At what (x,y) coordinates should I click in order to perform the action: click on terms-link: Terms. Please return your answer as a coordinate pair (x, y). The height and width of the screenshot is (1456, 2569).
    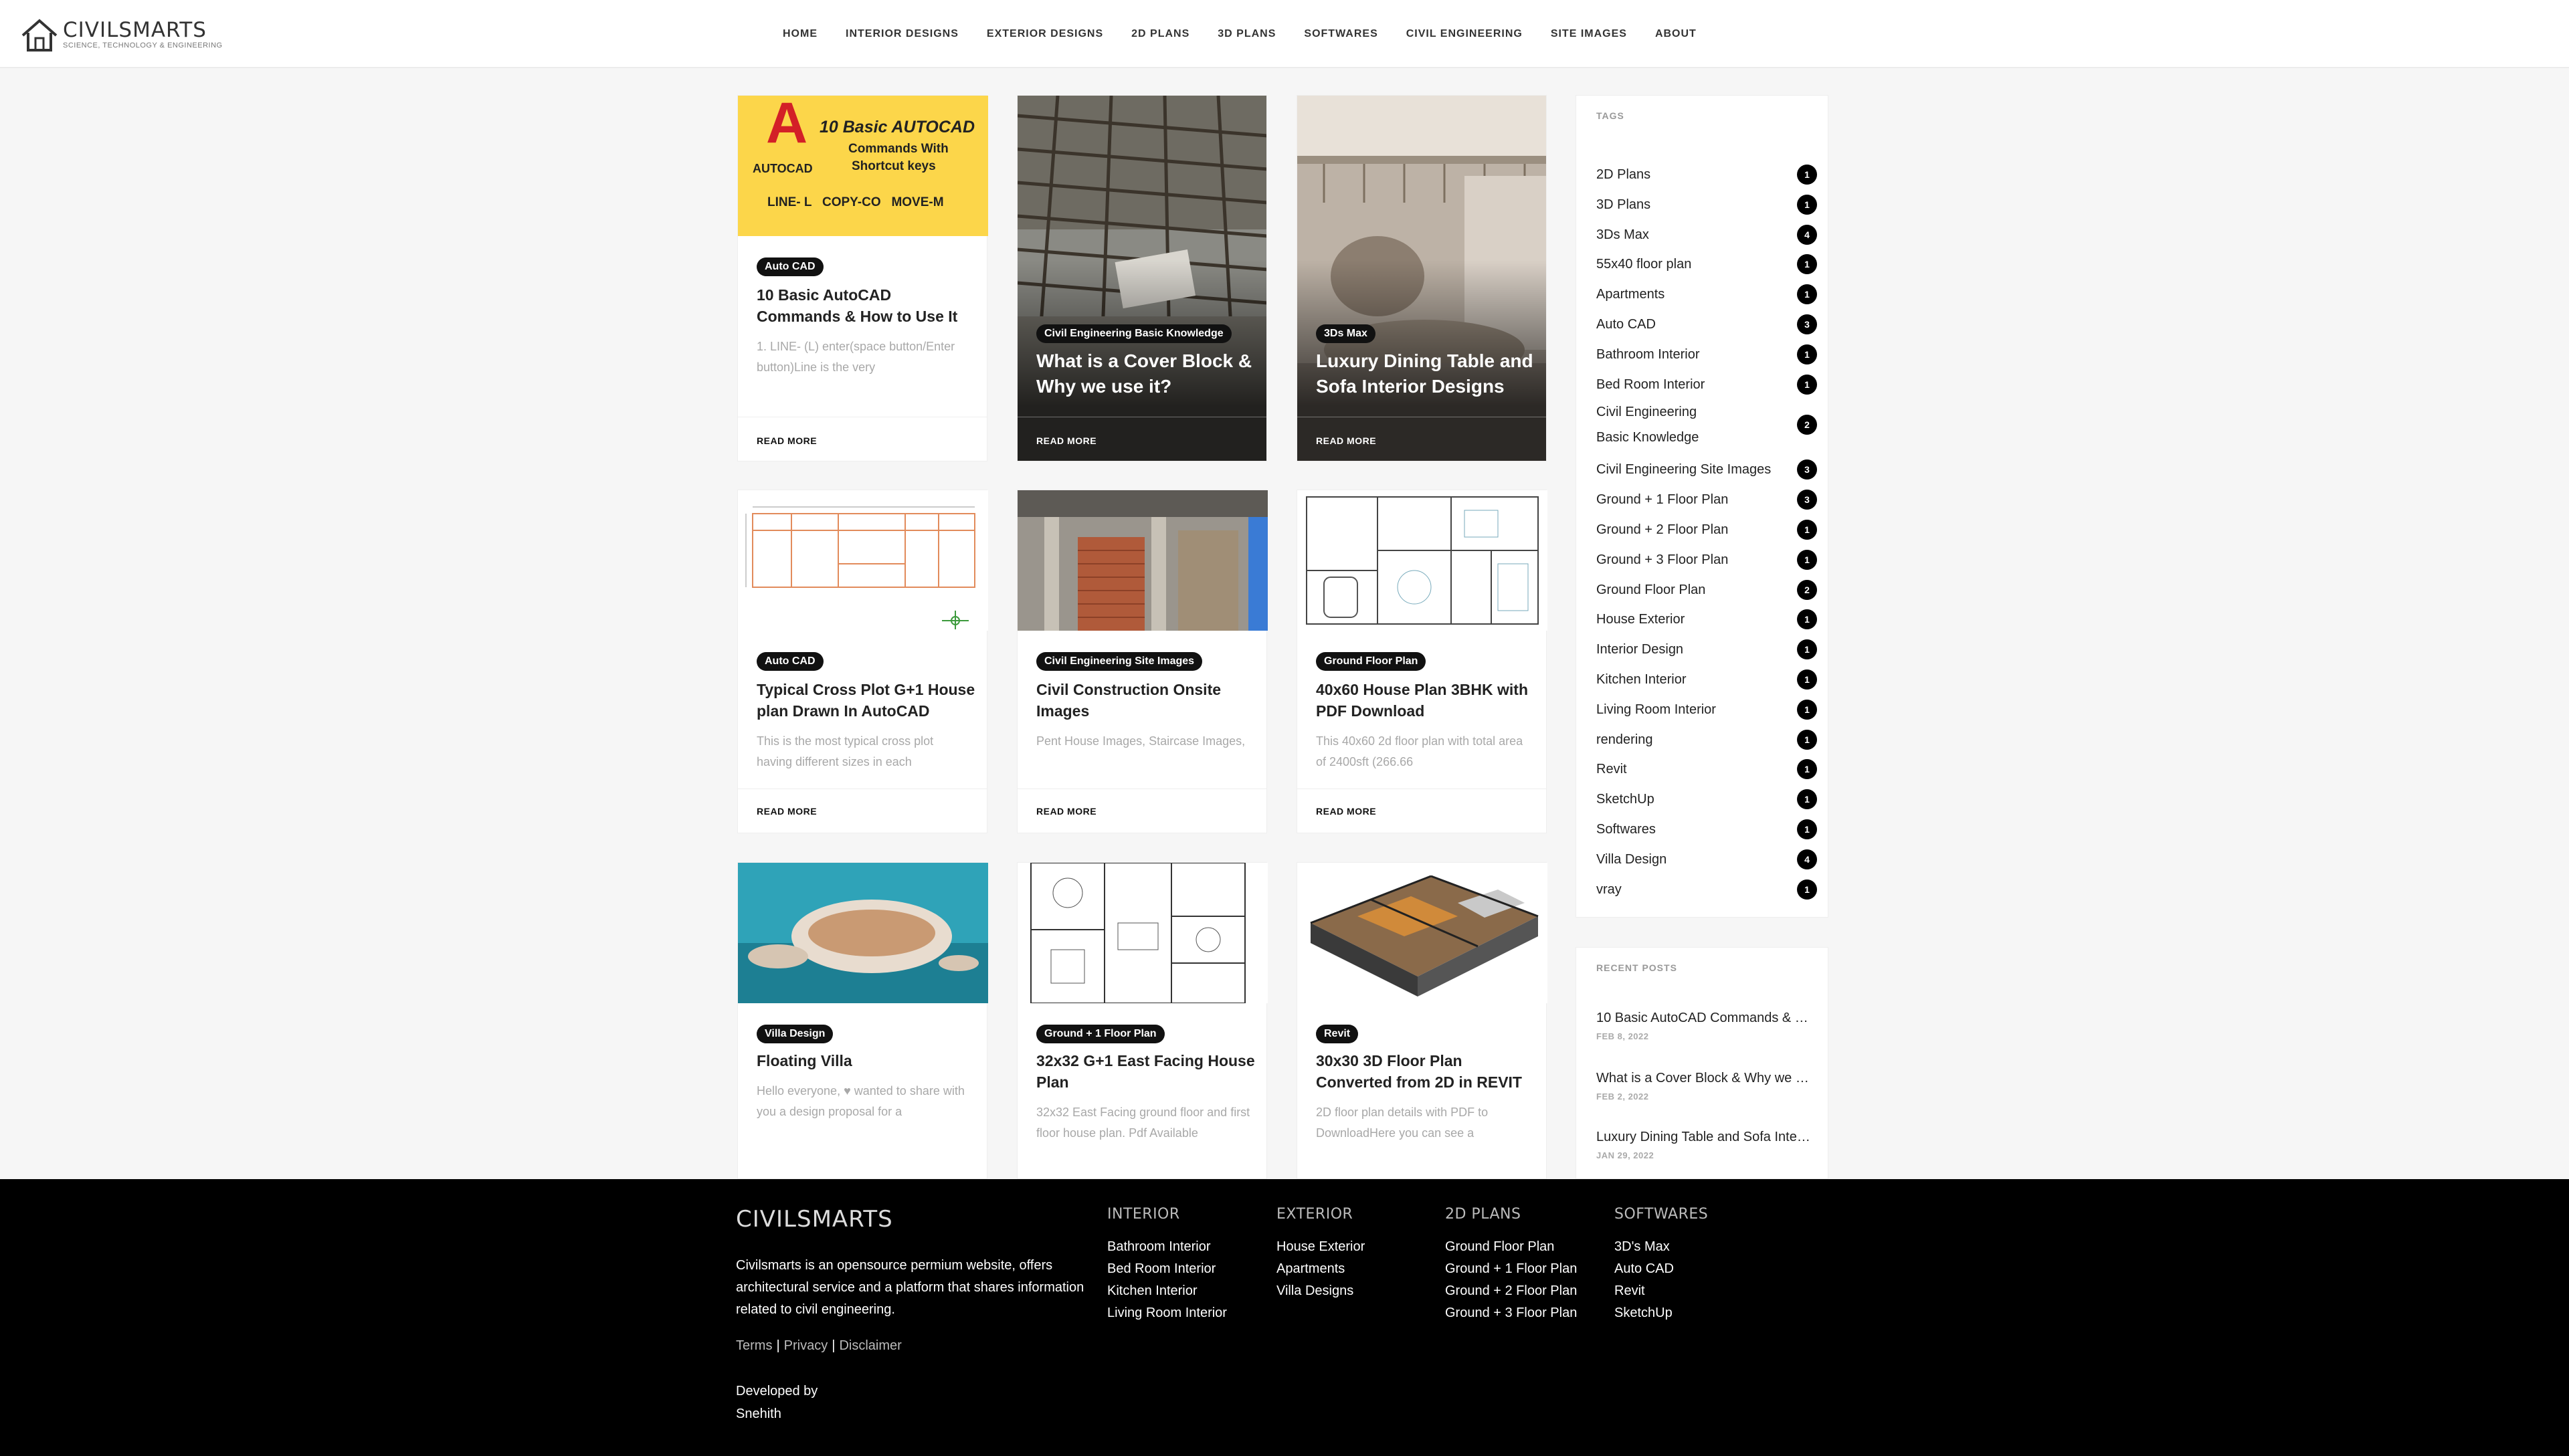
    Looking at the image, I should click on (754, 1345).